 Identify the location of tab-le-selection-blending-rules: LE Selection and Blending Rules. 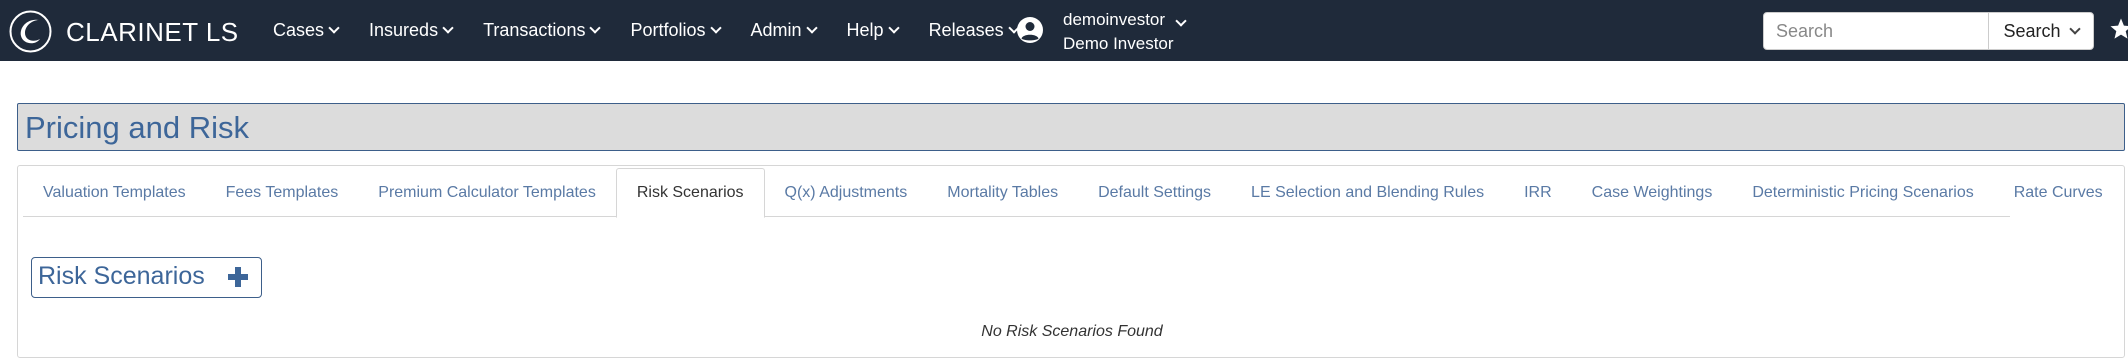
(1367, 192).